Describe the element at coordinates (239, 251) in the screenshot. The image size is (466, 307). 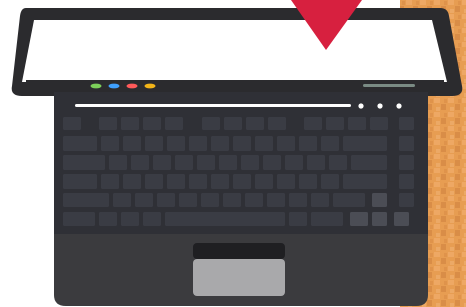
I see `touchpad-bar` at that location.